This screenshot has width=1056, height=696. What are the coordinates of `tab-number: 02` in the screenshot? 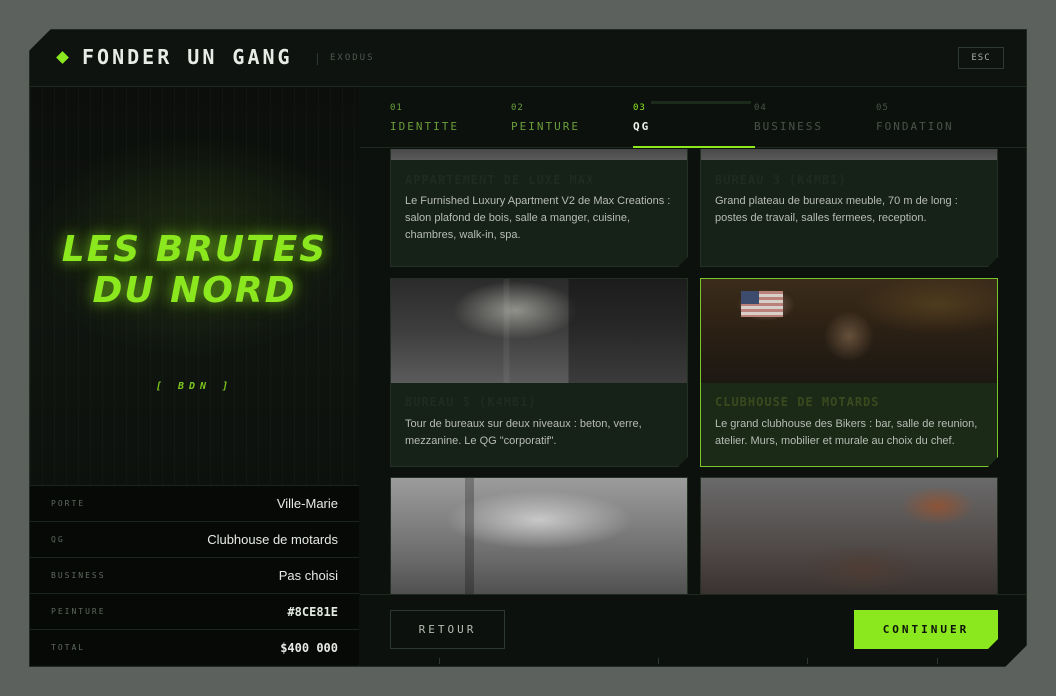 It's located at (517, 108).